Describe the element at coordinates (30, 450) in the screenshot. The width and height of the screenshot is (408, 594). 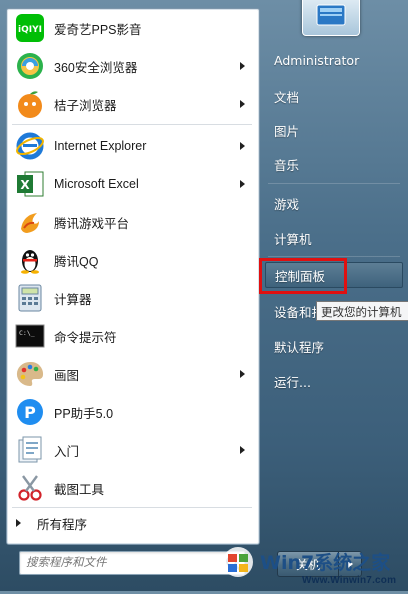
I see `getting-started-icon` at that location.